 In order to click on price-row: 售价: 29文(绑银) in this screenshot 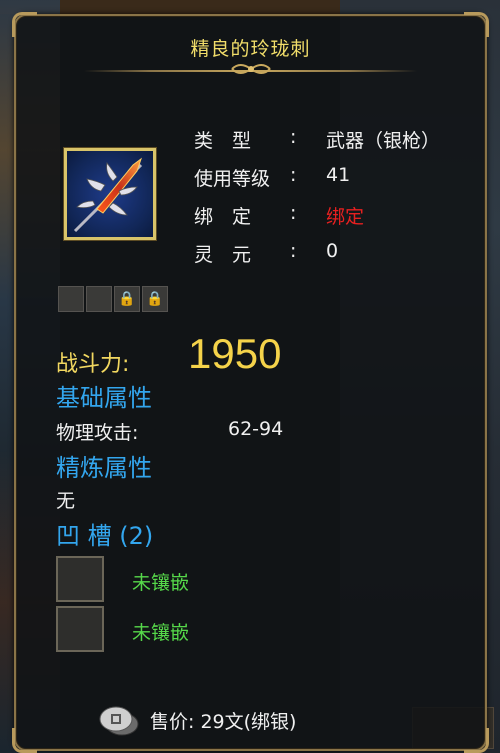, I will do `click(197, 720)`.